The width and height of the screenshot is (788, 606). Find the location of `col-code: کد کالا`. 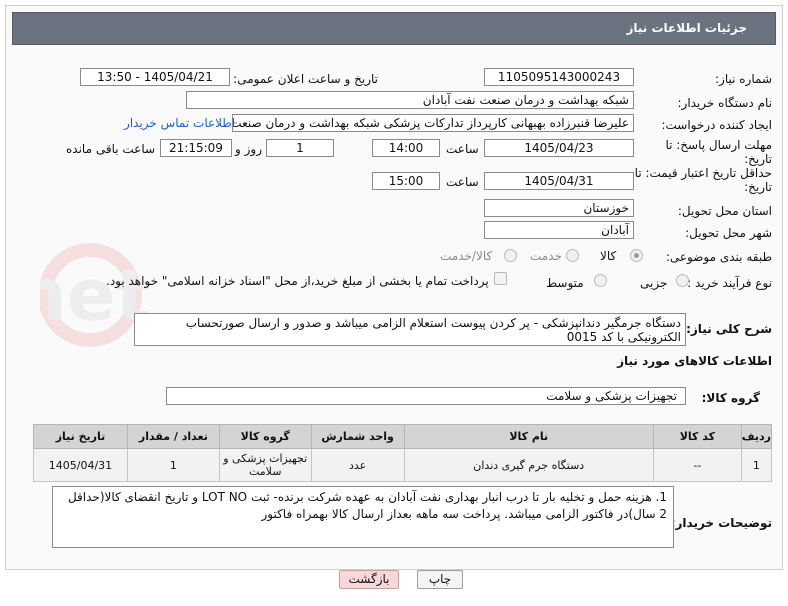

col-code: کد کالا is located at coordinates (697, 436).